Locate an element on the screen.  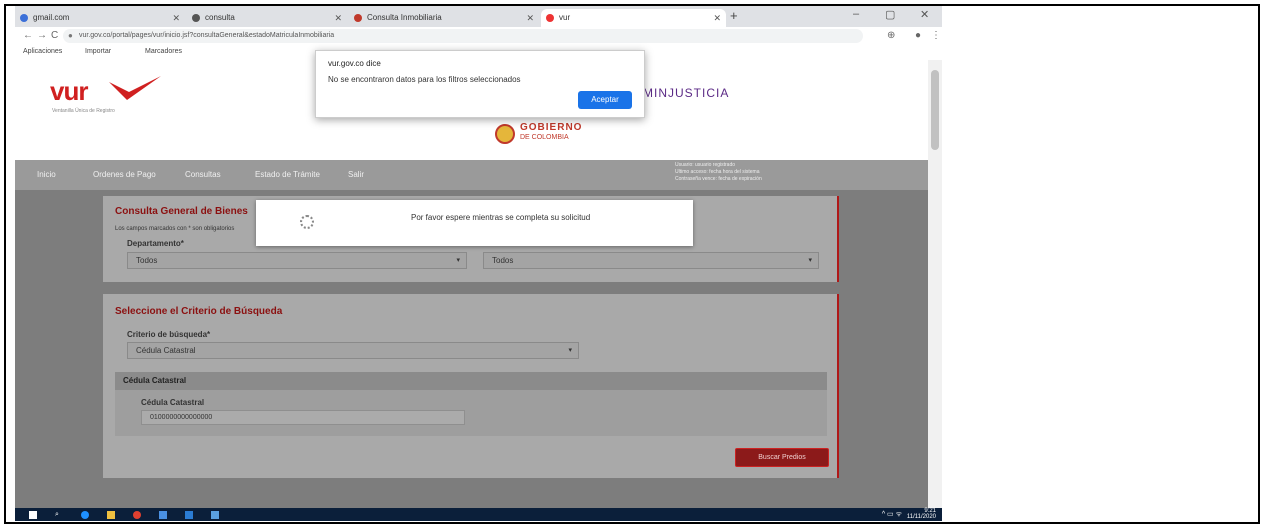
windows-taskbar: ⌕ ^ ▭ ᯤ 9:21 11/11/2020 is located at coordinates (478, 514).